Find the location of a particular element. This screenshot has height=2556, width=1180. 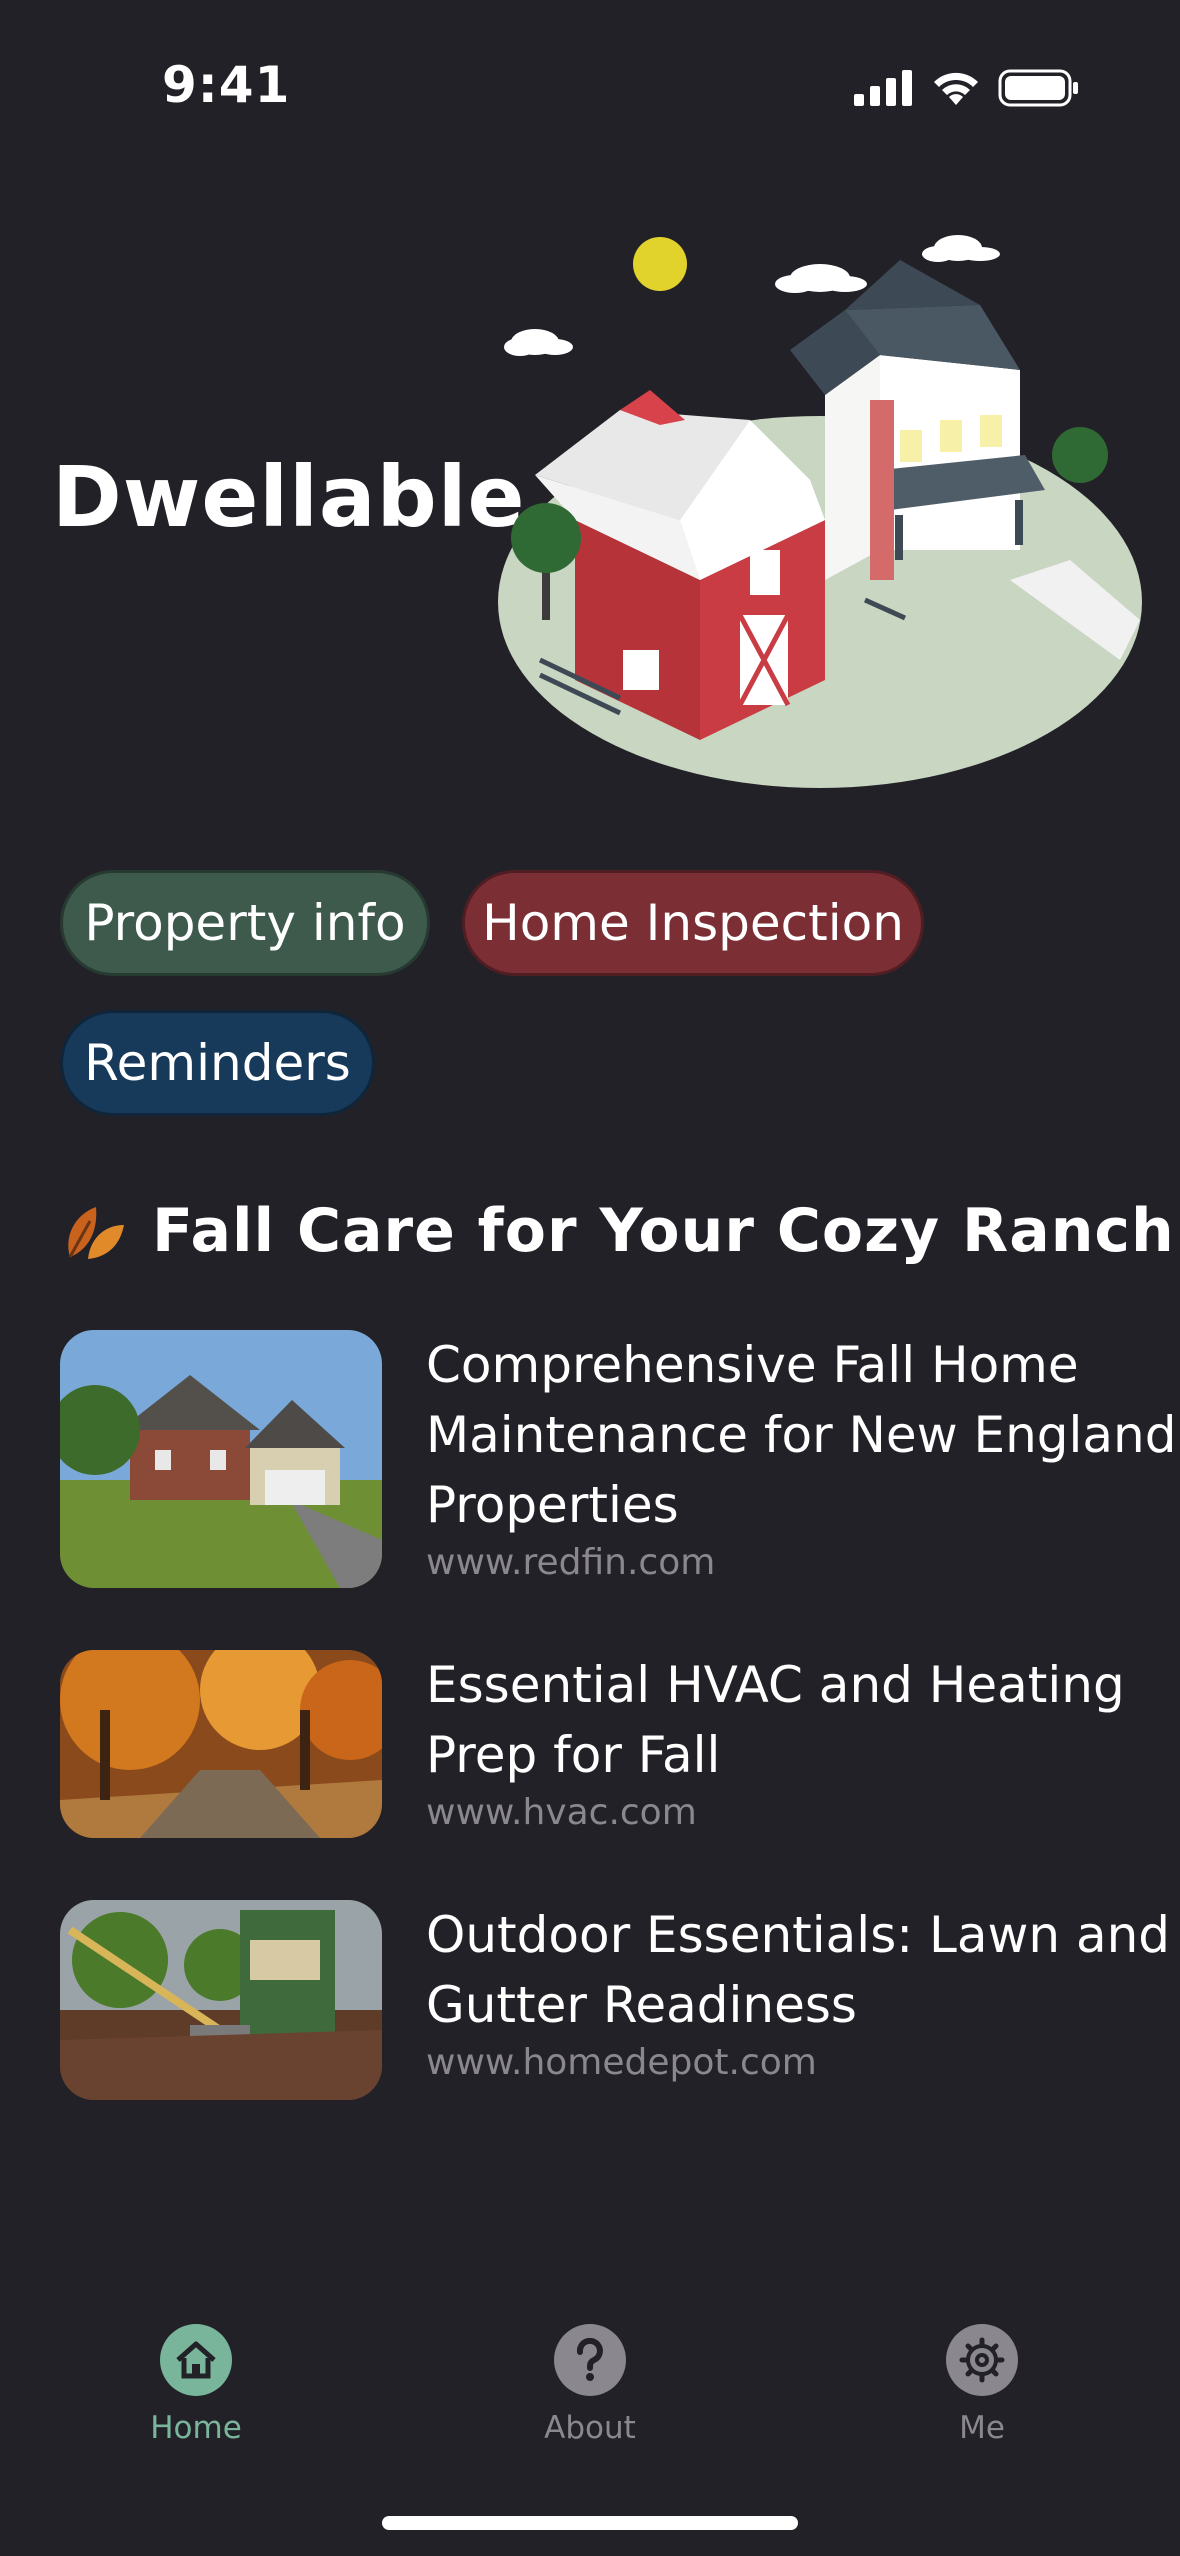

home-indicator is located at coordinates (590, 2523).